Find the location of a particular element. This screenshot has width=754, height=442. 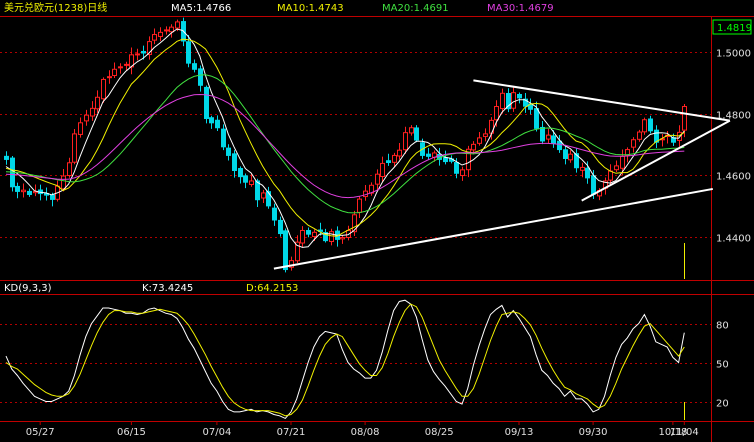

kd-header: KD(9,3,3) K:73.4245 D:64.2153 is located at coordinates (151, 288).